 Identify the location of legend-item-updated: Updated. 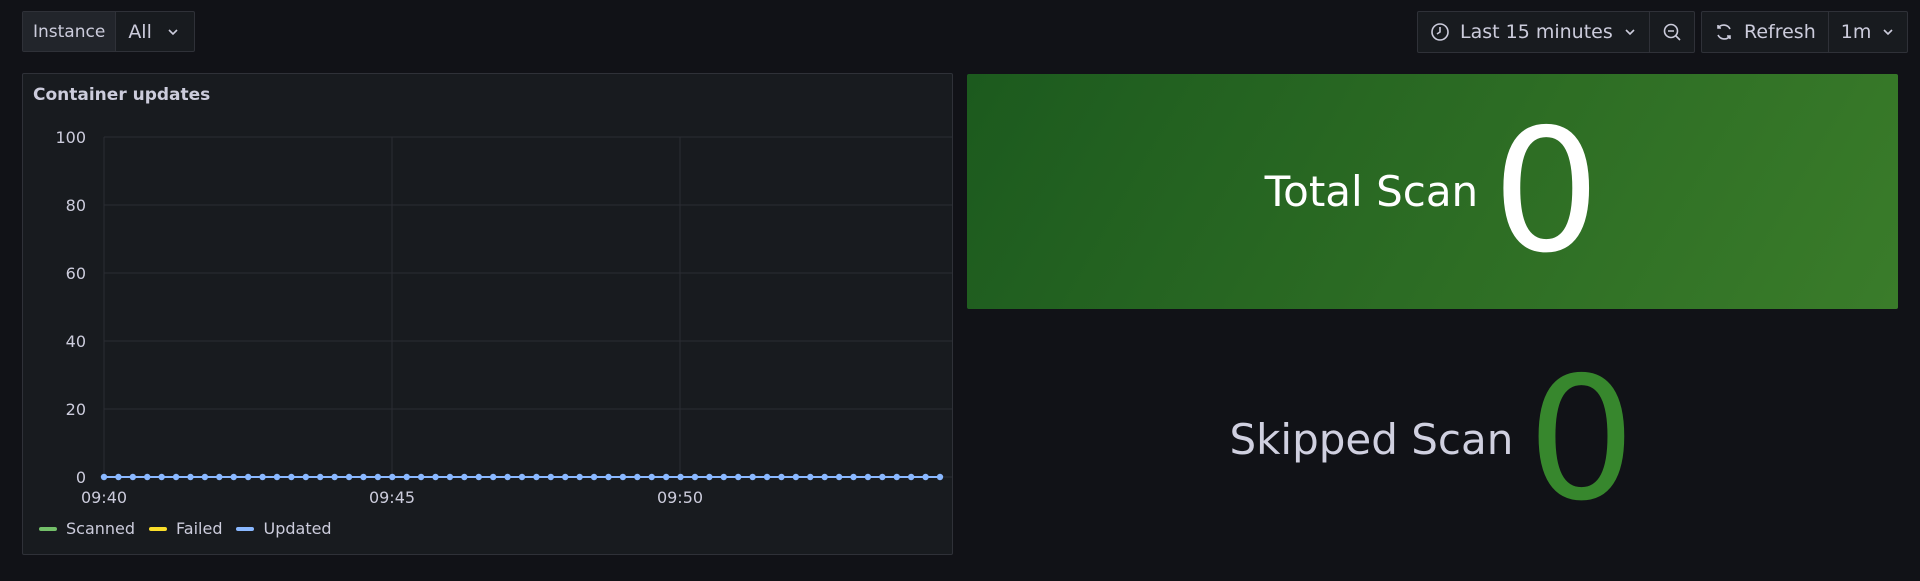
(284, 528).